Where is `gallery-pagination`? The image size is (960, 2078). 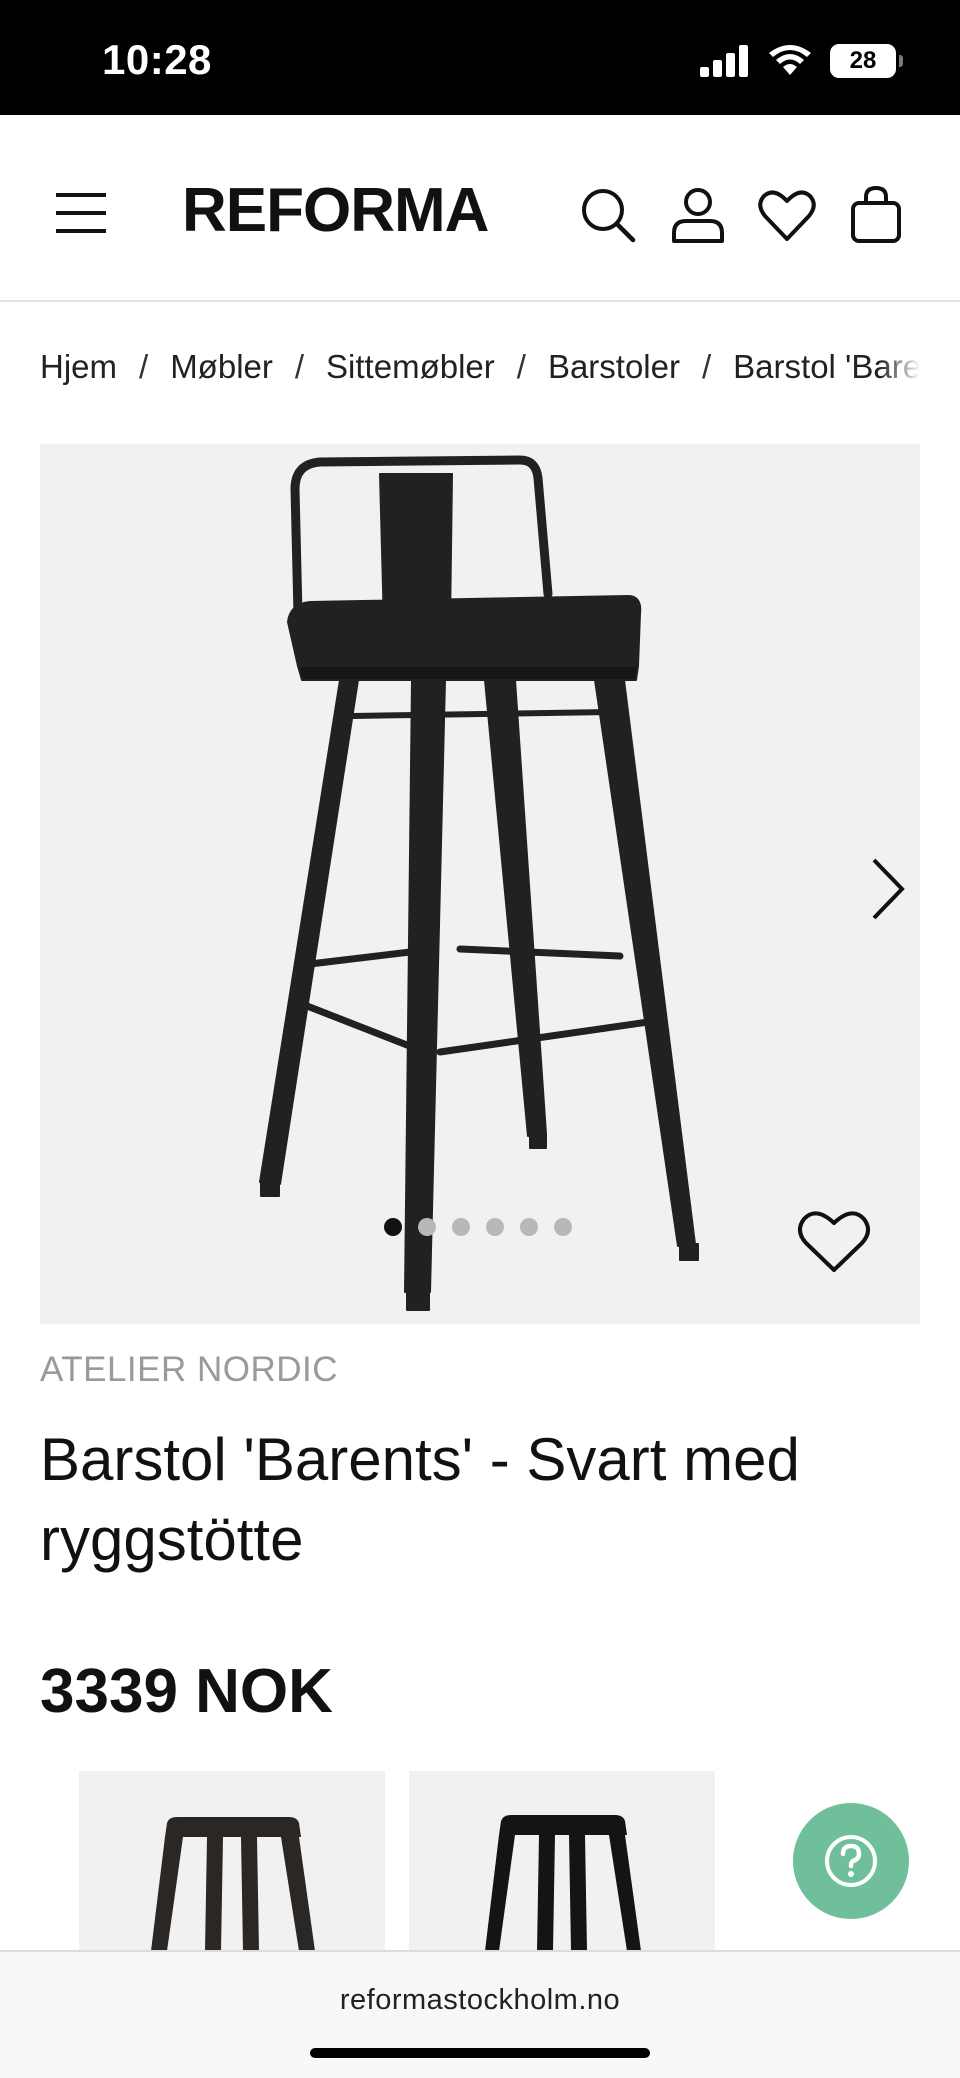 gallery-pagination is located at coordinates (478, 1227).